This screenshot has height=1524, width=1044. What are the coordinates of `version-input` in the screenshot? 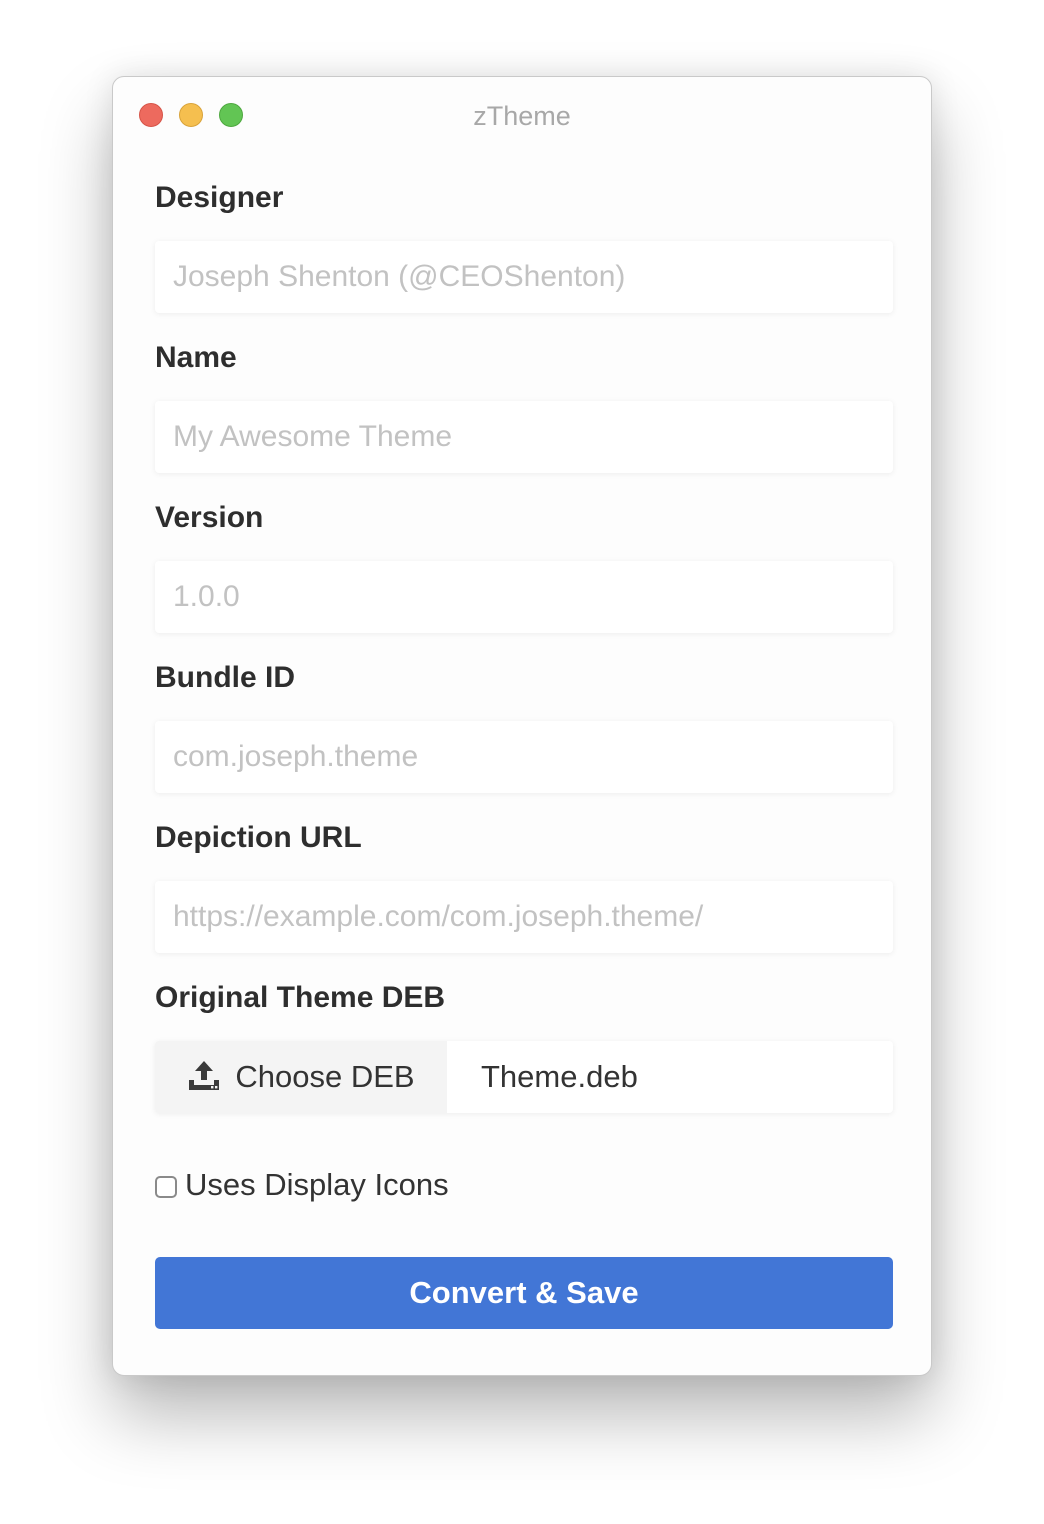 It's located at (524, 597).